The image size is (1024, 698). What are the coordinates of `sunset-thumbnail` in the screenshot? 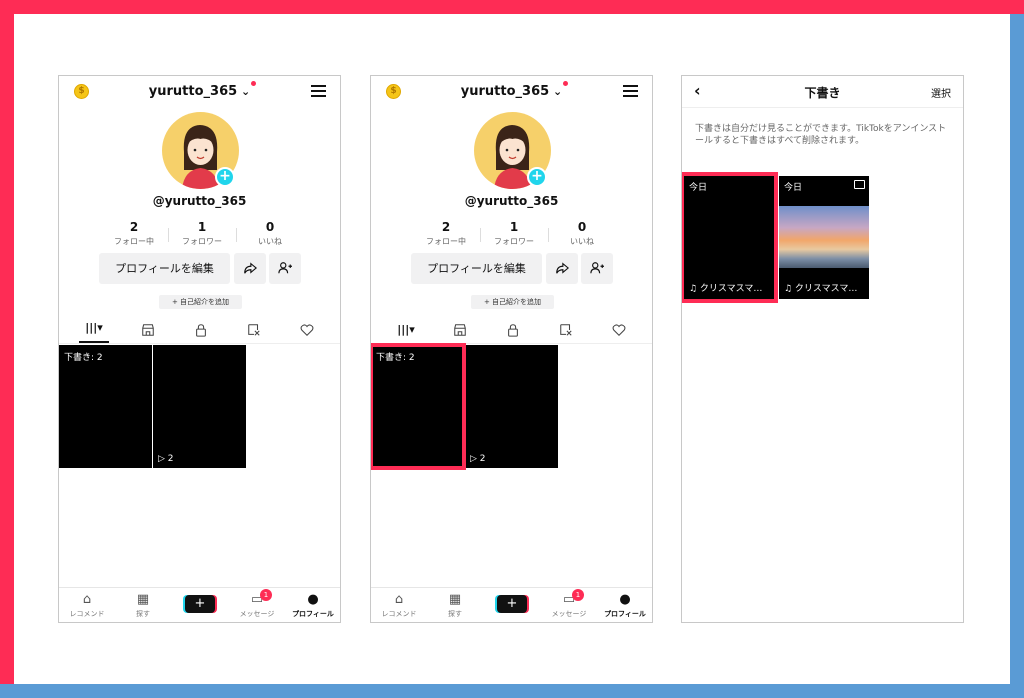 It's located at (824, 237).